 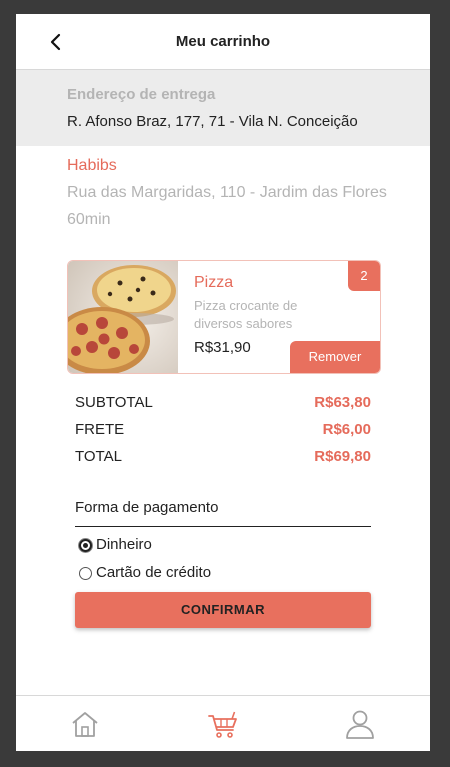 I want to click on item-price: R$31,90, so click(x=222, y=347).